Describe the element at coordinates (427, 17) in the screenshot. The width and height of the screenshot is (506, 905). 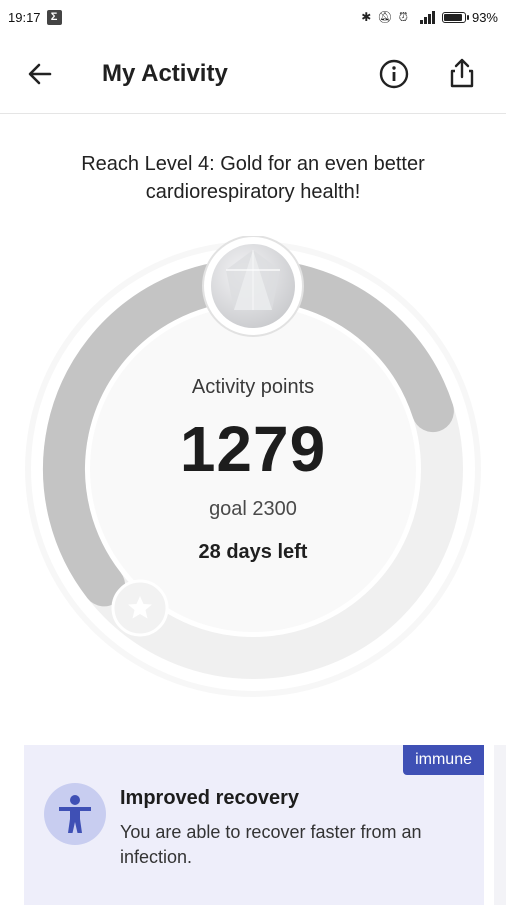
I see `signal-4g-icon` at that location.